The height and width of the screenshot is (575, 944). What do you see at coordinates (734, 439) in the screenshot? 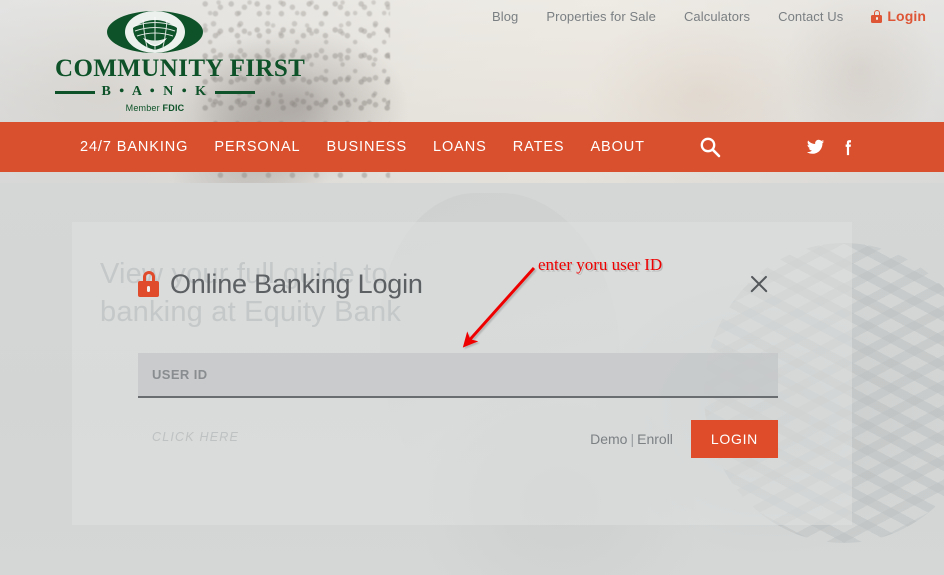
I see `login-button: LOGIN` at bounding box center [734, 439].